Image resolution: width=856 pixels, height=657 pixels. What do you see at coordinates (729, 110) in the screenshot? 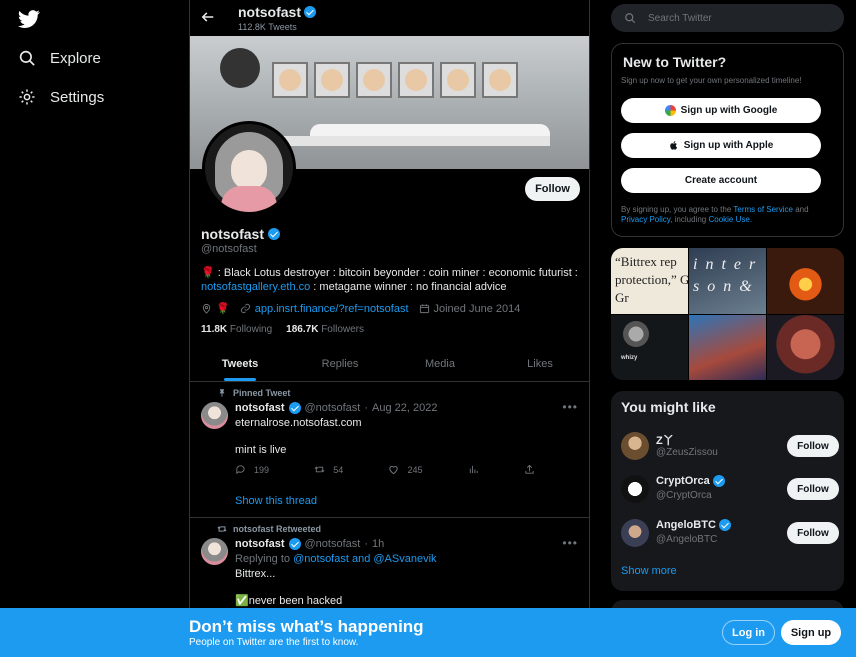
I see `signup-google-label: Sign up with Google` at bounding box center [729, 110].